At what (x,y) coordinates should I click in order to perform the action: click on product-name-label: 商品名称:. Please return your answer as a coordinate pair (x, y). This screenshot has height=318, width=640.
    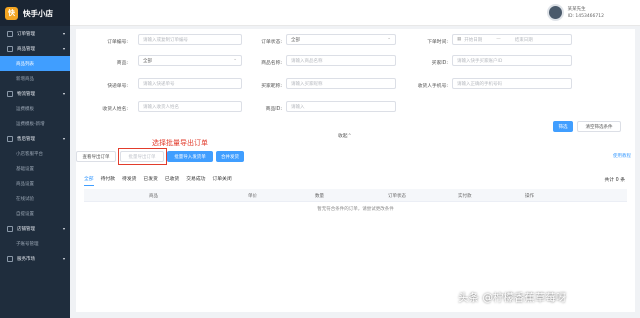
    Looking at the image, I should click on (271, 63).